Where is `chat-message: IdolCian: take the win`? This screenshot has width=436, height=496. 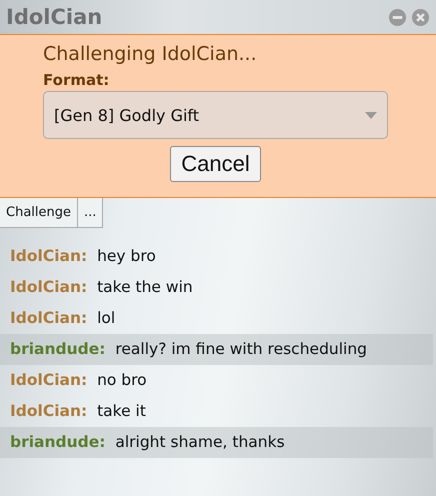 chat-message: IdolCian: take the win is located at coordinates (101, 287).